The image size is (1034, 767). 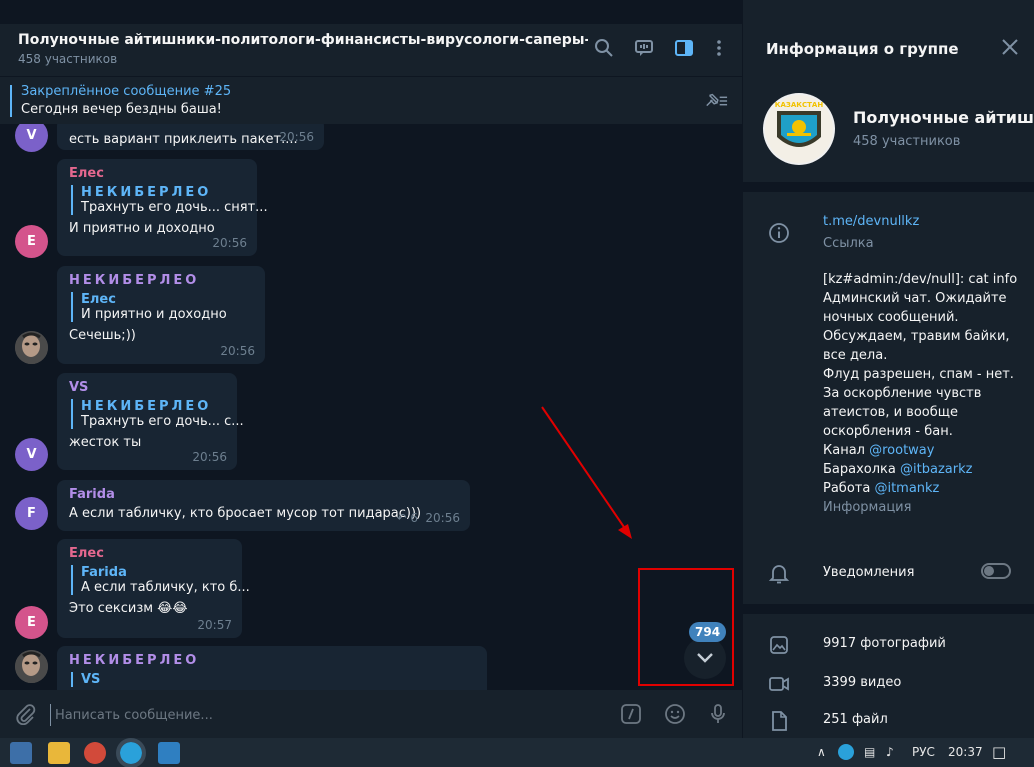 What do you see at coordinates (517, 752) in the screenshot?
I see `os-taskbar: ∧ ▤ ♪ РУС 20:37 □` at bounding box center [517, 752].